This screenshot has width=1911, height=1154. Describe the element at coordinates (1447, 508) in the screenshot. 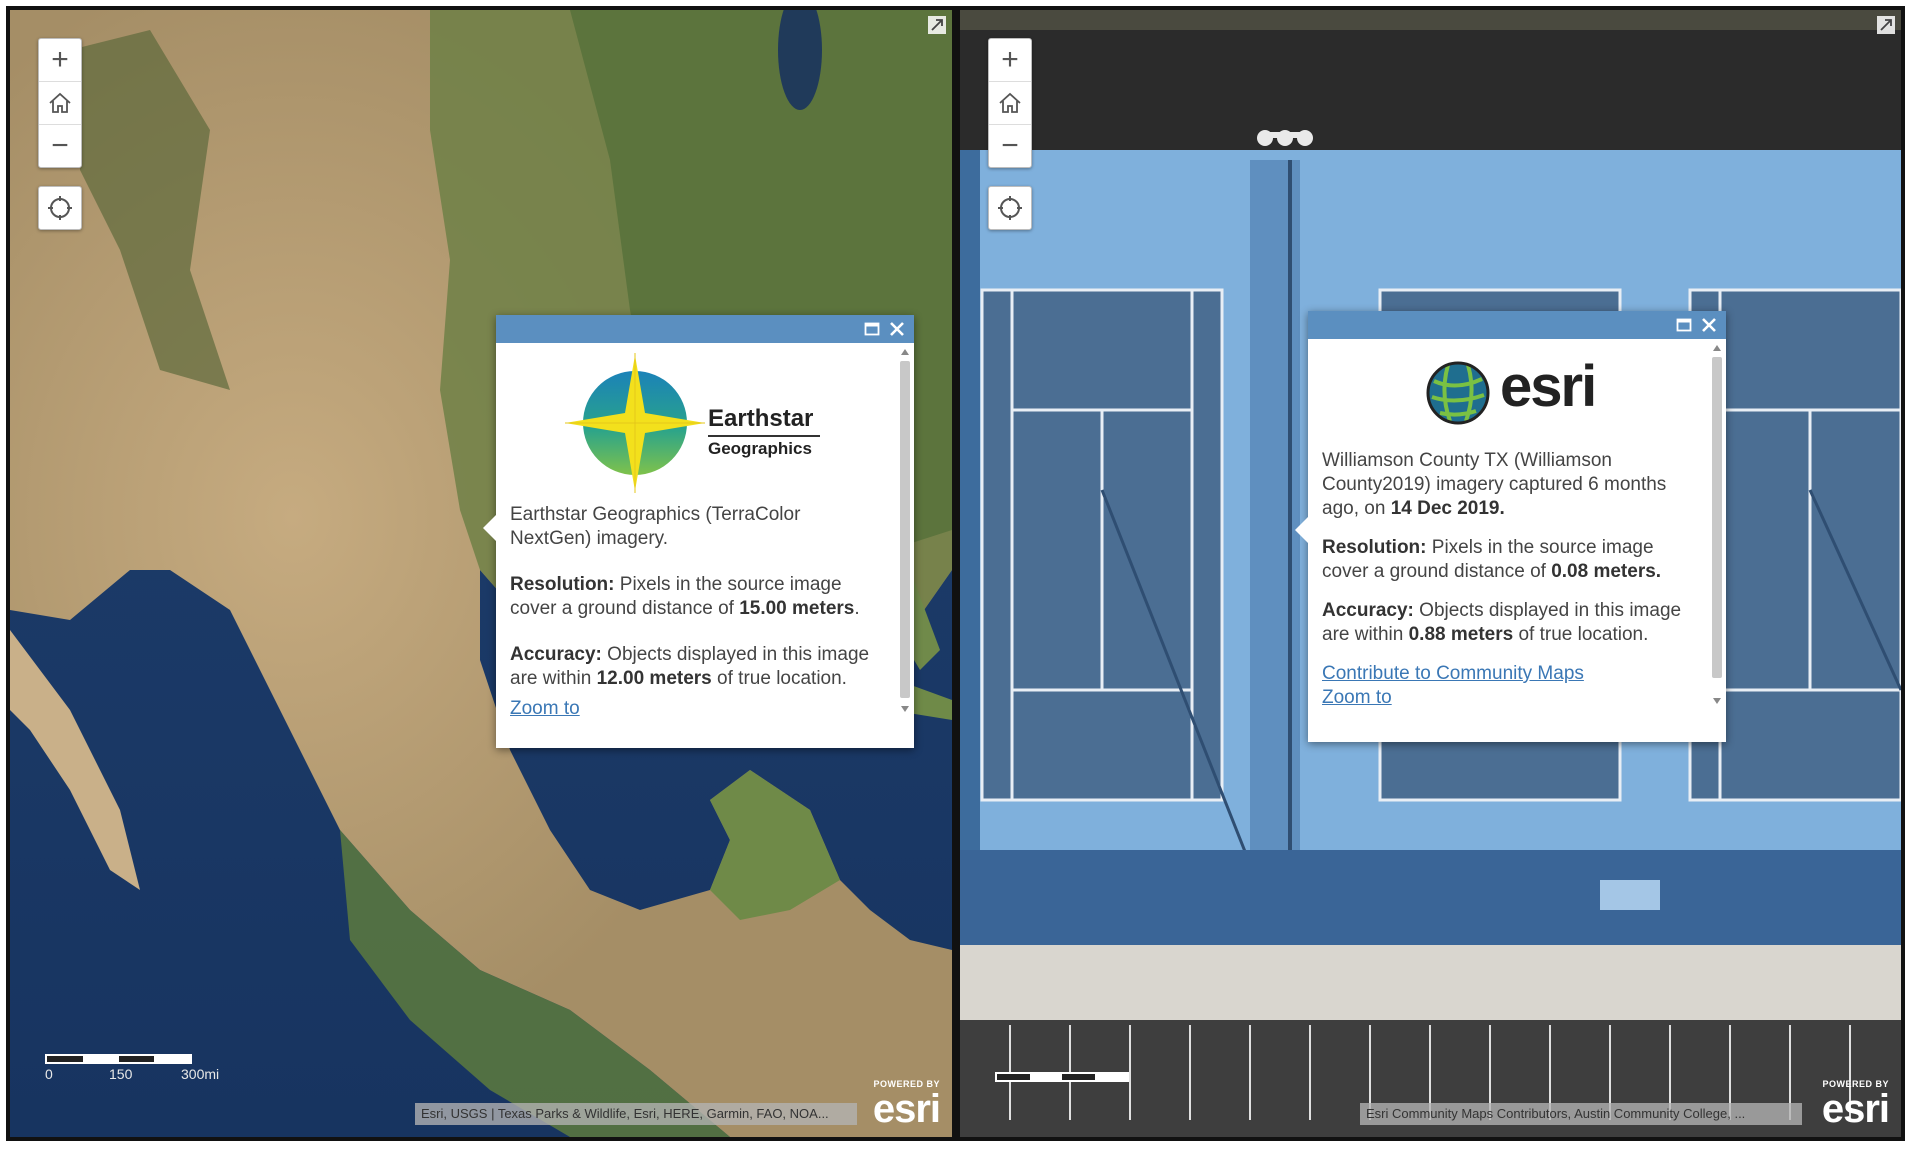

I see `capture-date: 14 Dec 2019.` at that location.